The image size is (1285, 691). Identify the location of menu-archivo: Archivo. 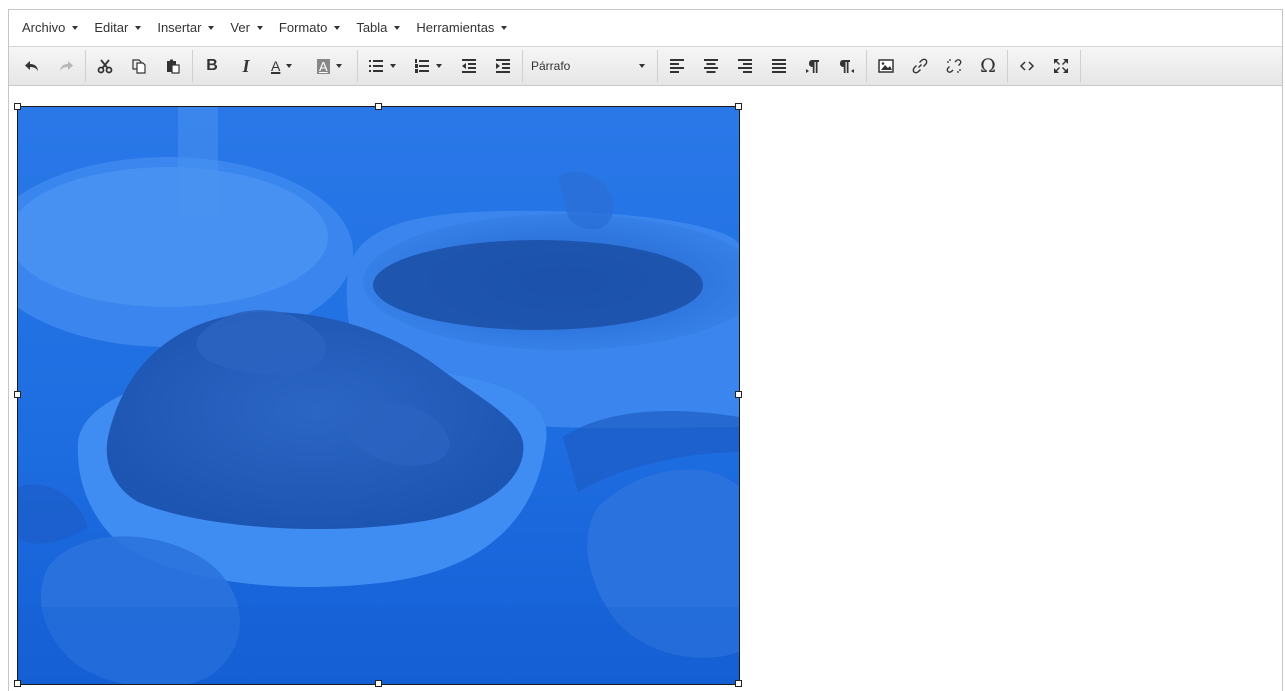
(50, 28).